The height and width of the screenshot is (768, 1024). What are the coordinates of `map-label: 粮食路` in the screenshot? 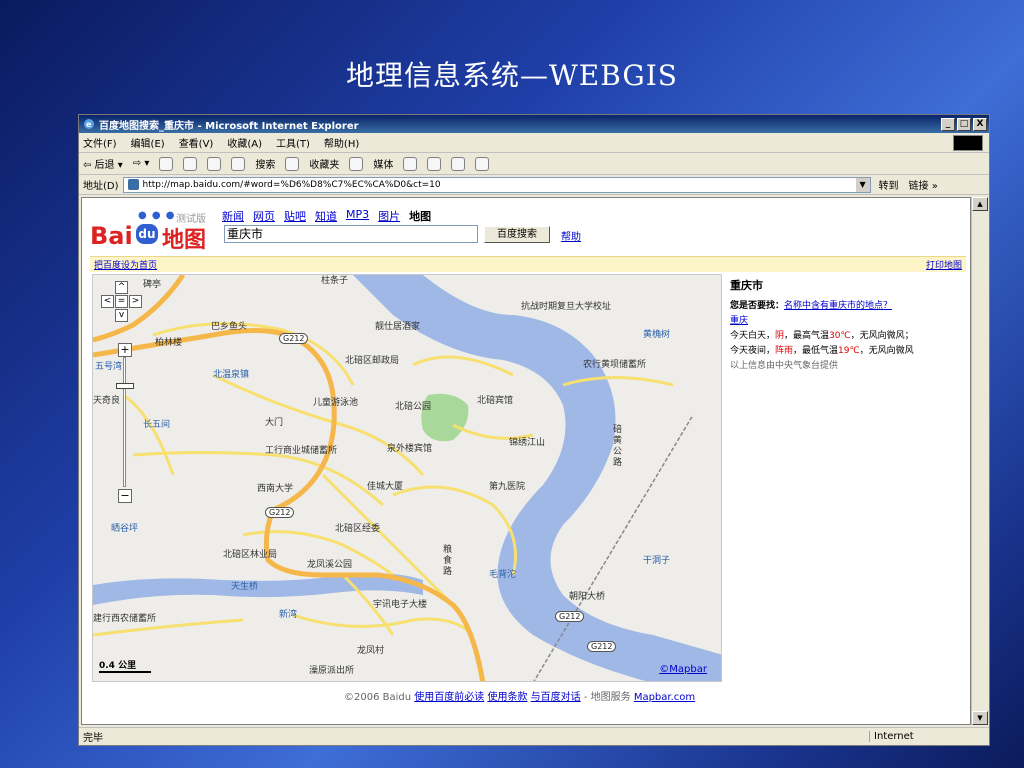 It's located at (448, 561).